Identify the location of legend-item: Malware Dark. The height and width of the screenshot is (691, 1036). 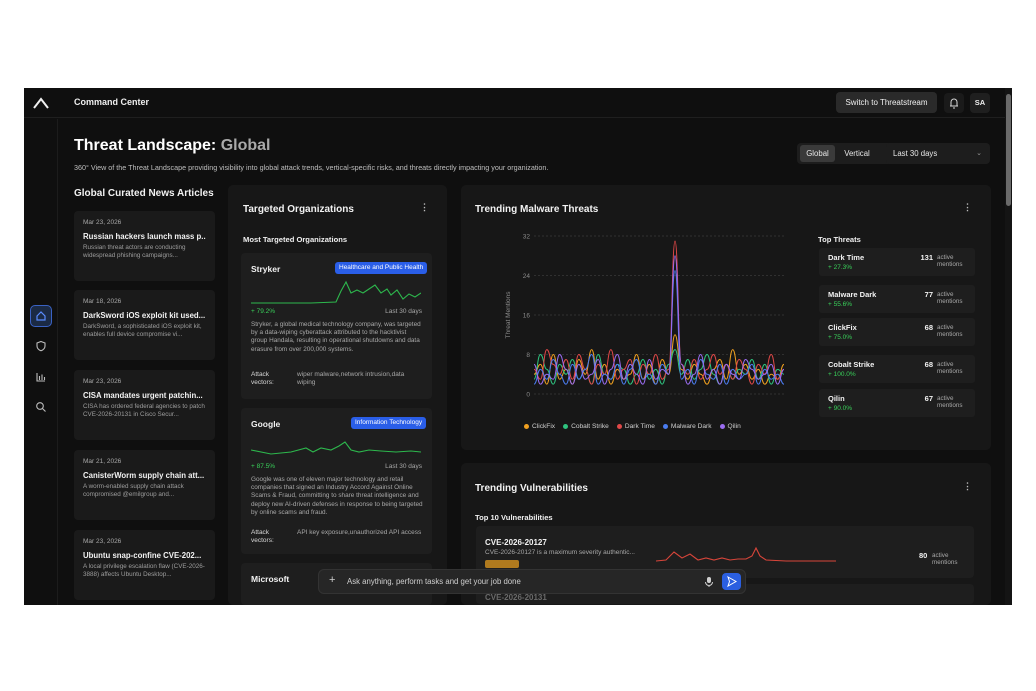
(687, 426).